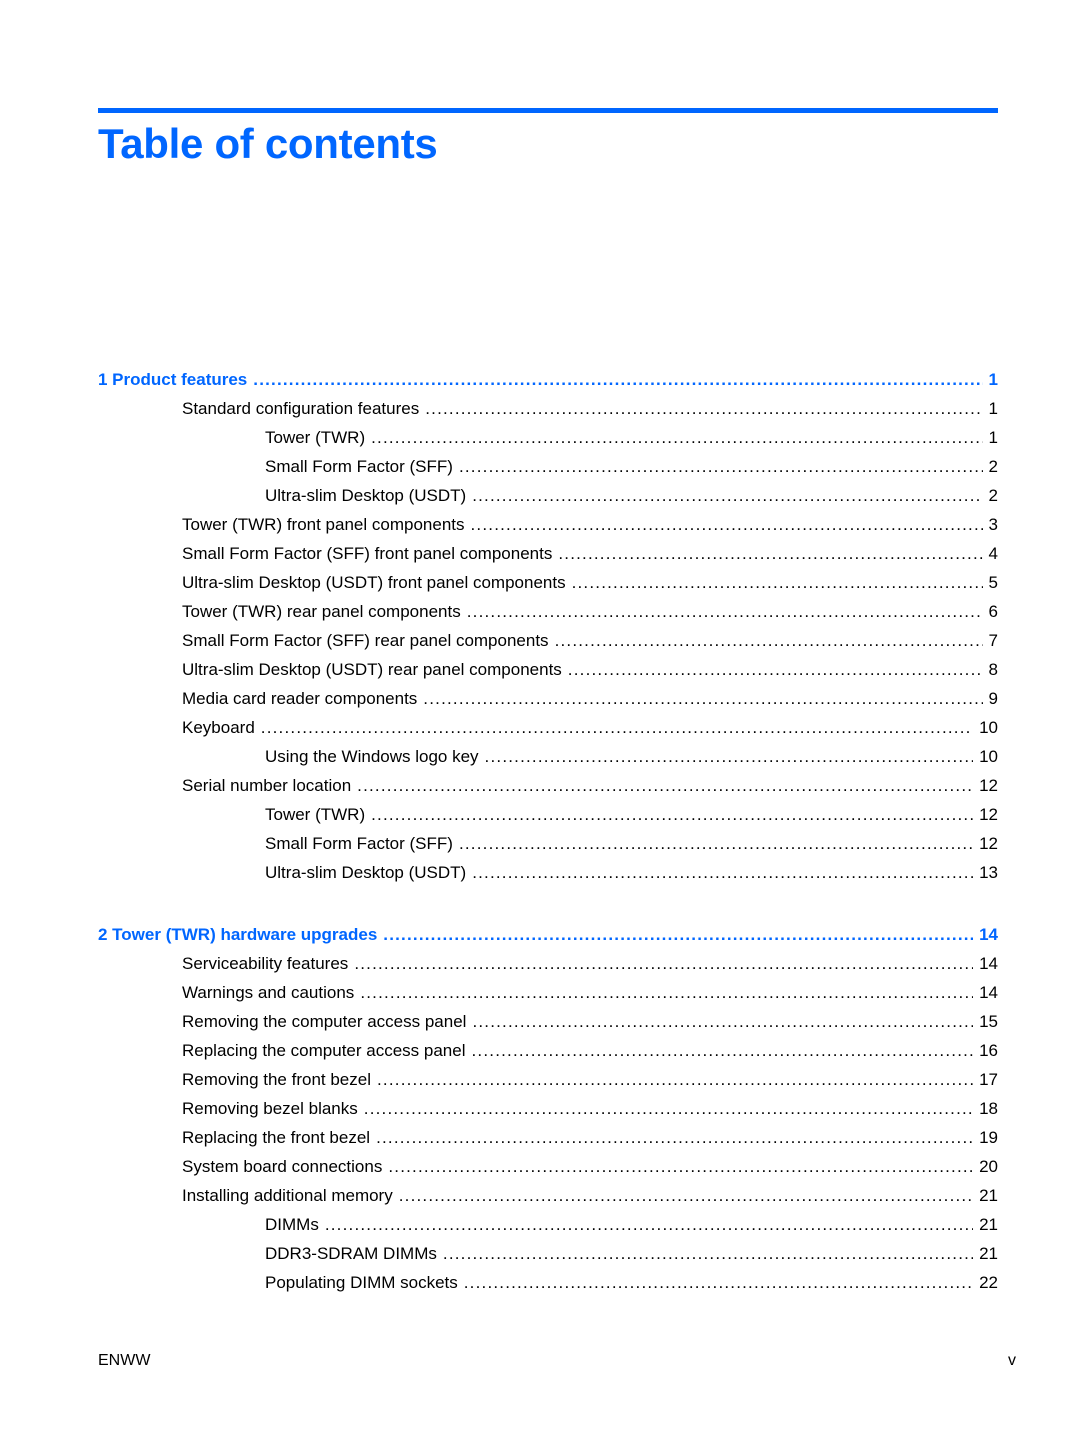  I want to click on toc-chapter: 1 Product features 1, so click(548, 384).